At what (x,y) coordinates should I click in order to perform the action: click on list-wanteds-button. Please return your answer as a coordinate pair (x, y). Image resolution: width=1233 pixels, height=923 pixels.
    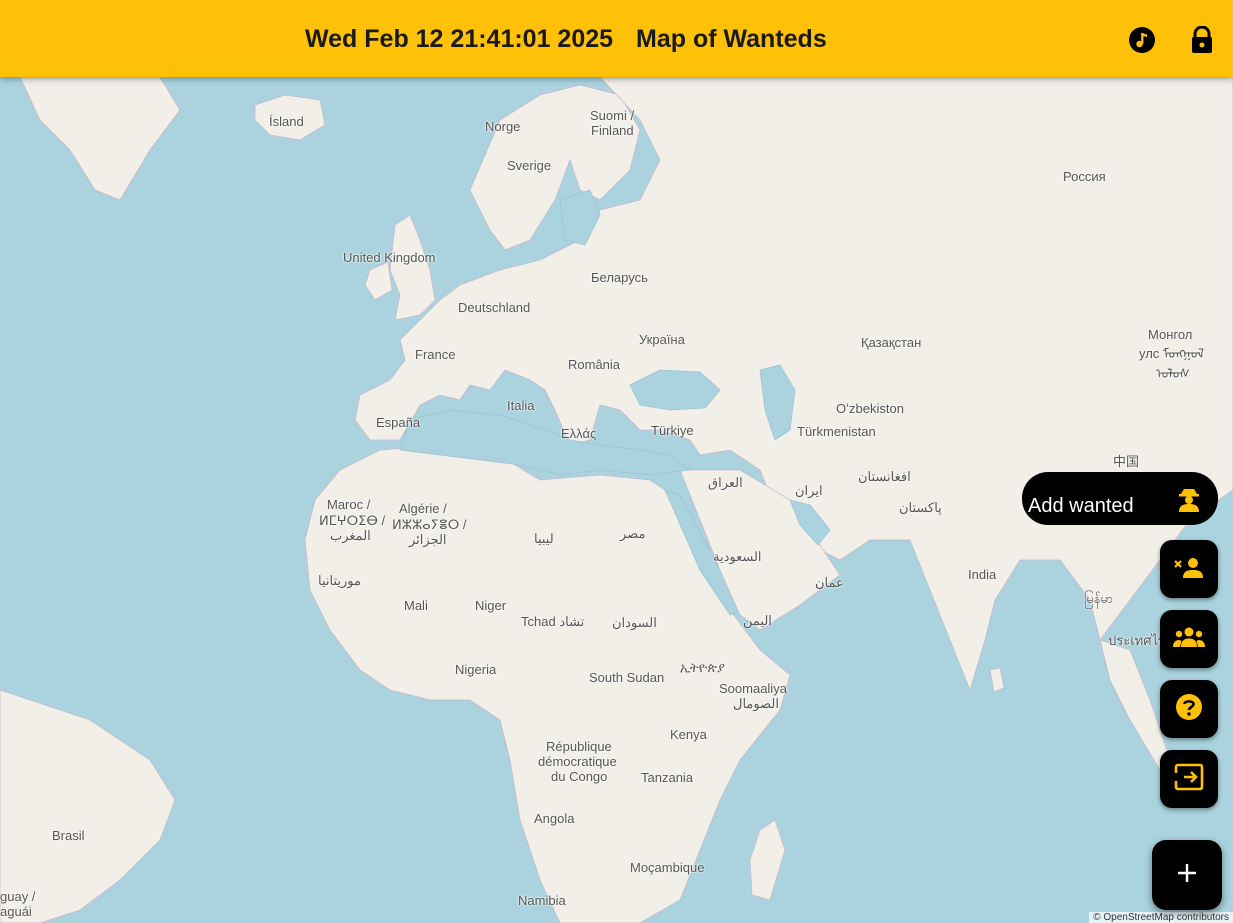
    Looking at the image, I should click on (1189, 639).